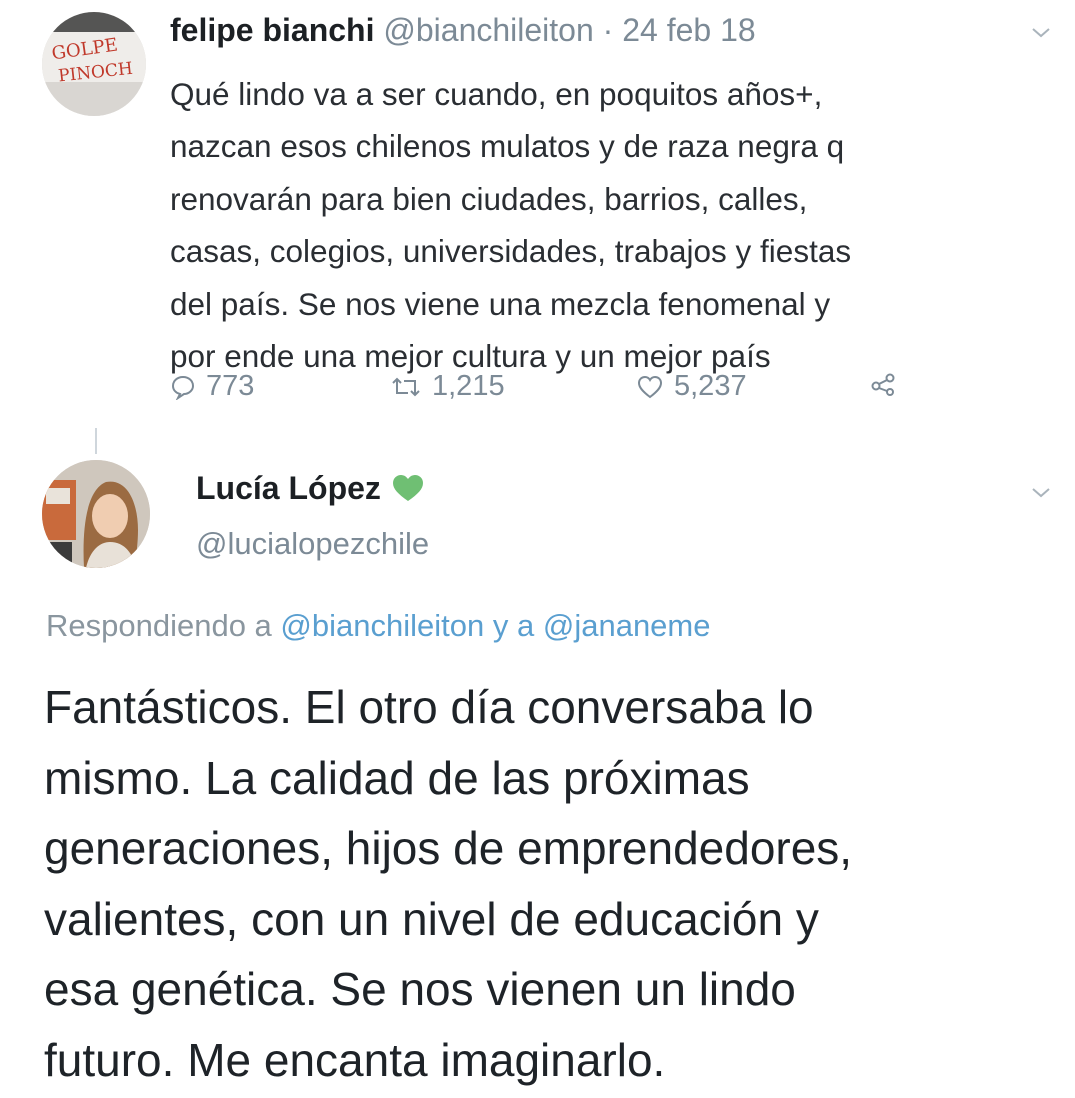 This screenshot has width=1075, height=1098. I want to click on tweet-text-line: valientes, con un nivel de educación y, so click(431, 918).